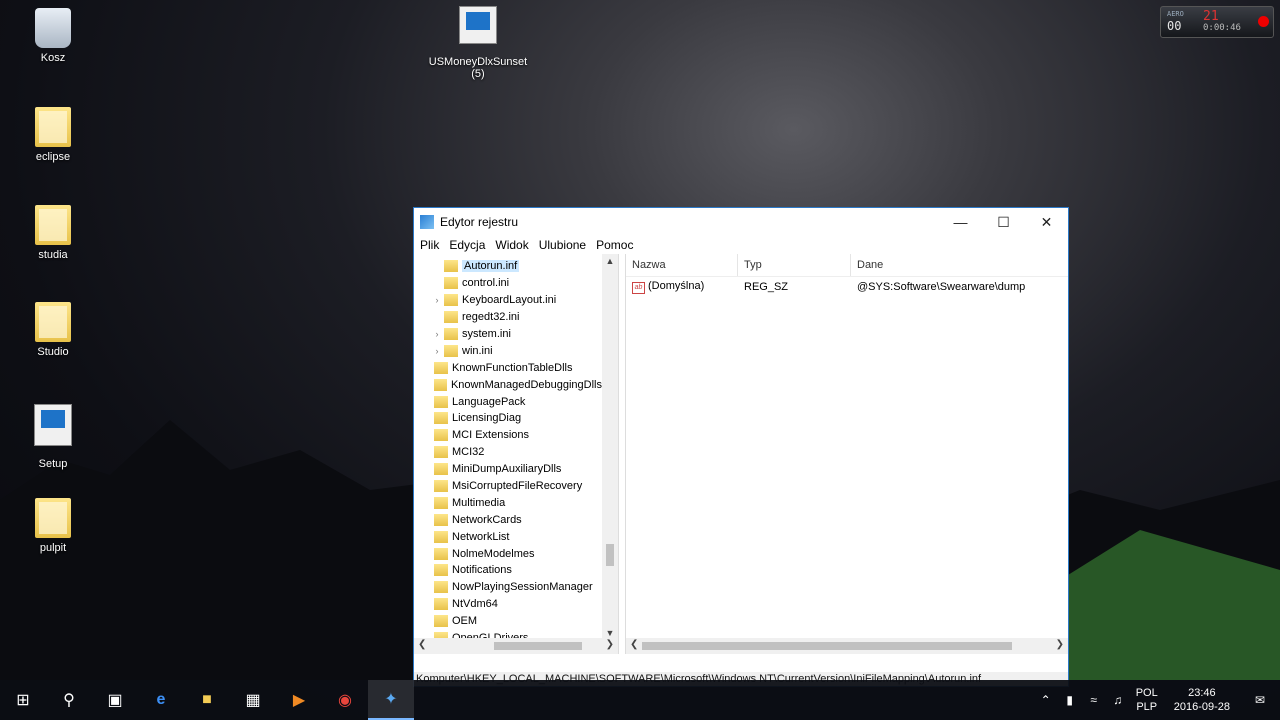  Describe the element at coordinates (508, 553) in the screenshot. I see `tree-item: NolmeModelmes` at that location.